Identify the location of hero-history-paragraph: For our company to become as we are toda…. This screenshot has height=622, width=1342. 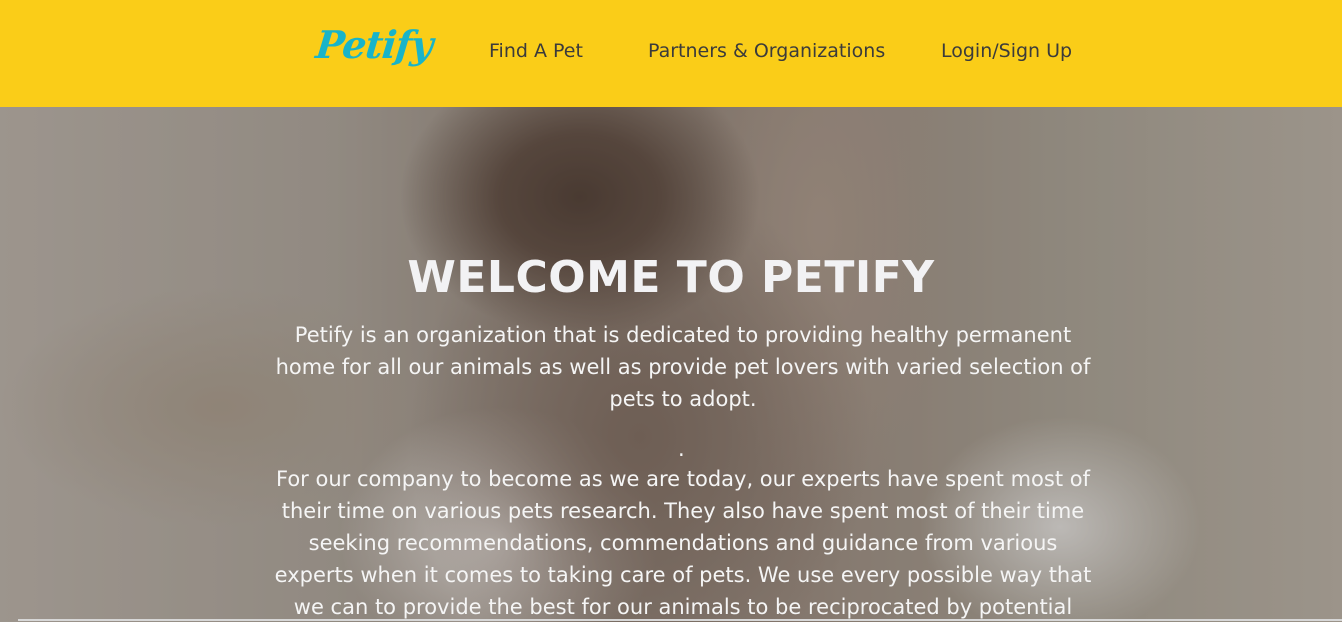
(683, 543).